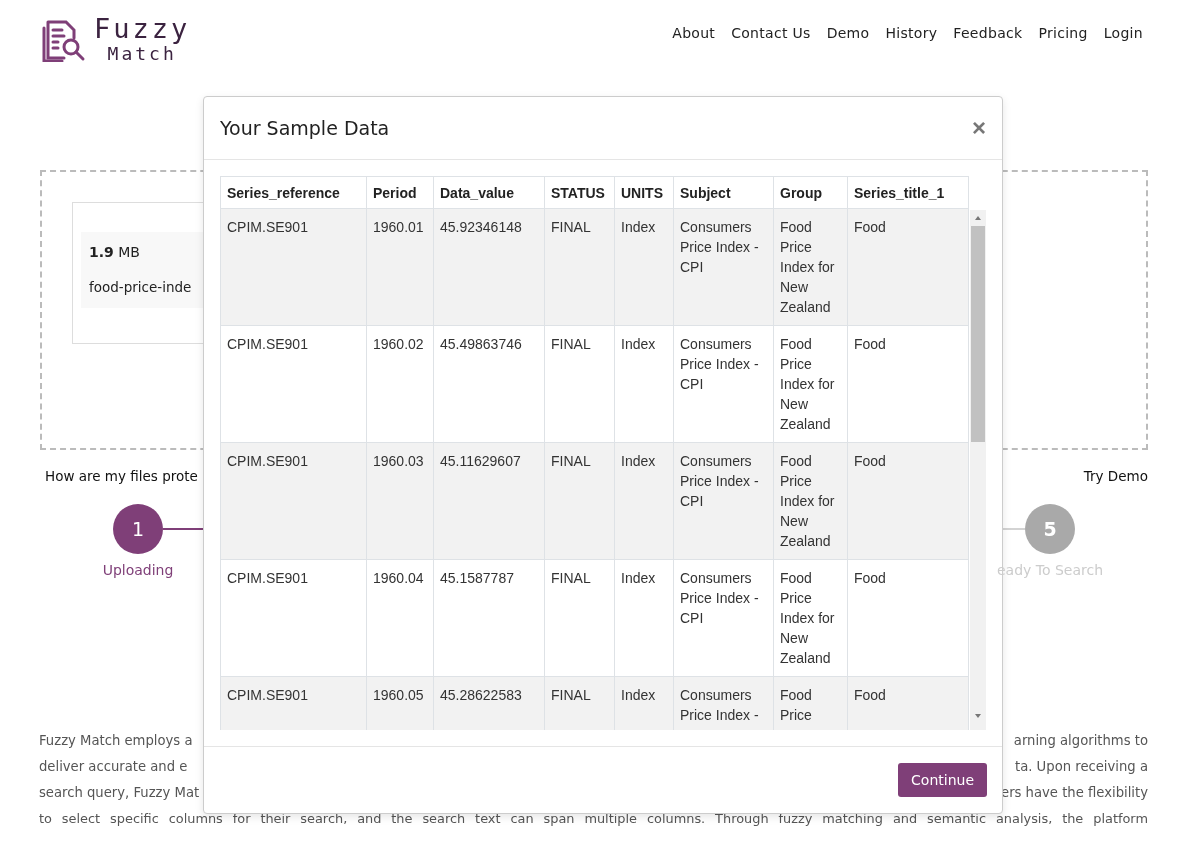  Describe the element at coordinates (121, 476) in the screenshot. I see `file-protection-link: How are my files prote` at that location.